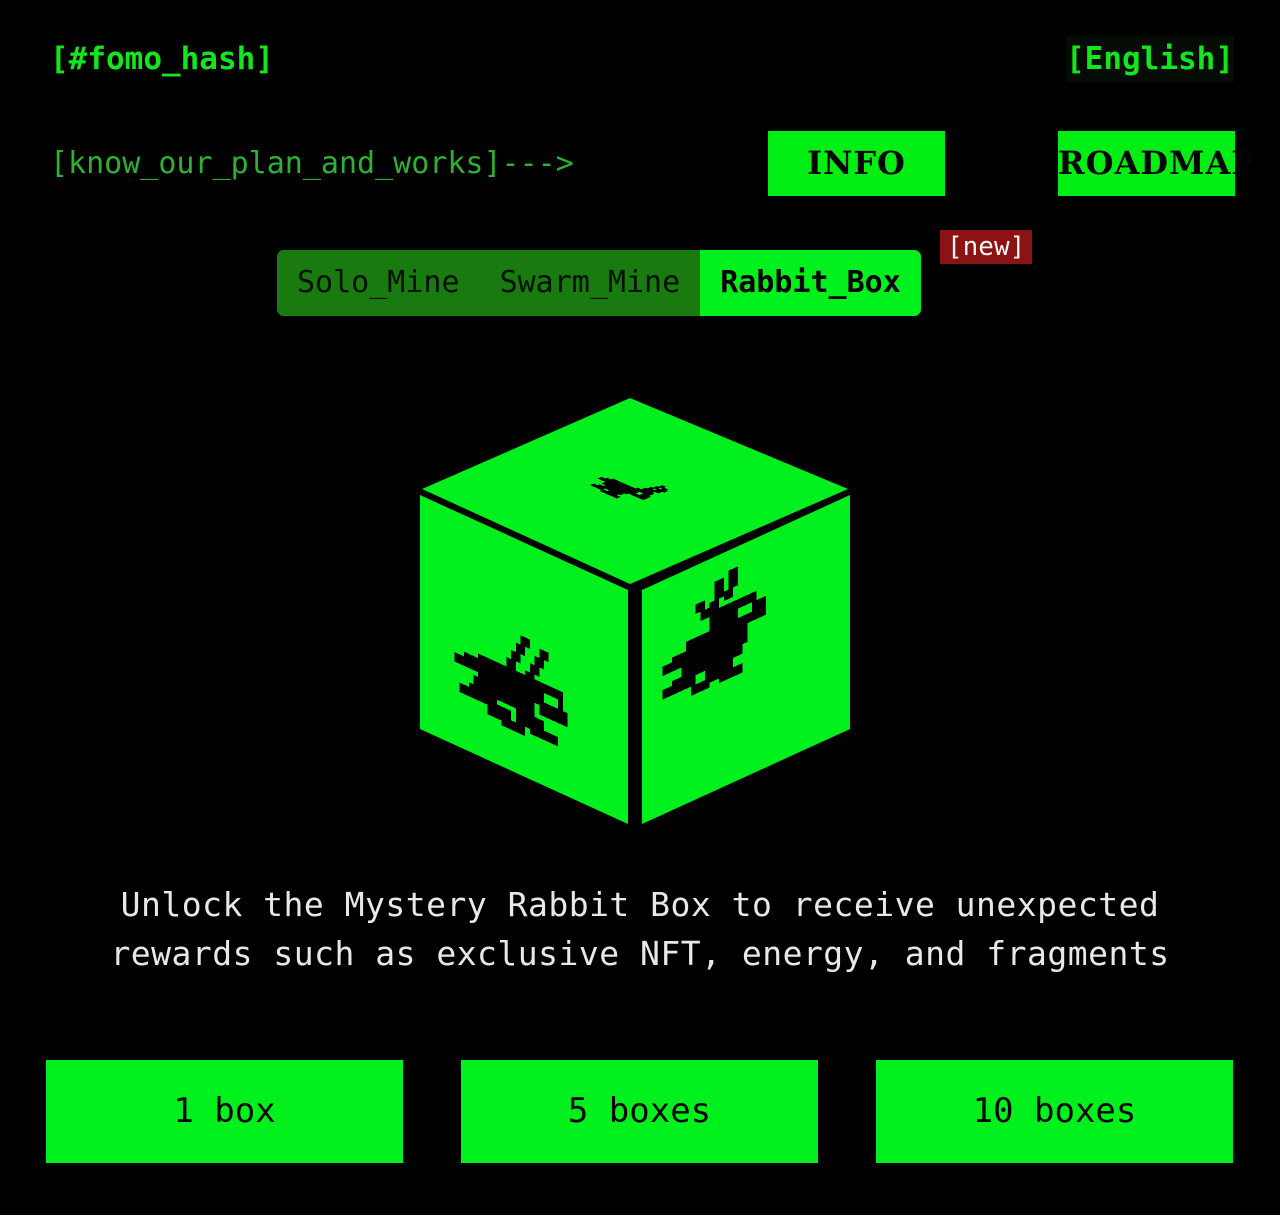  What do you see at coordinates (590, 283) in the screenshot?
I see `tab-swarm-mine: Swarm_Mine` at bounding box center [590, 283].